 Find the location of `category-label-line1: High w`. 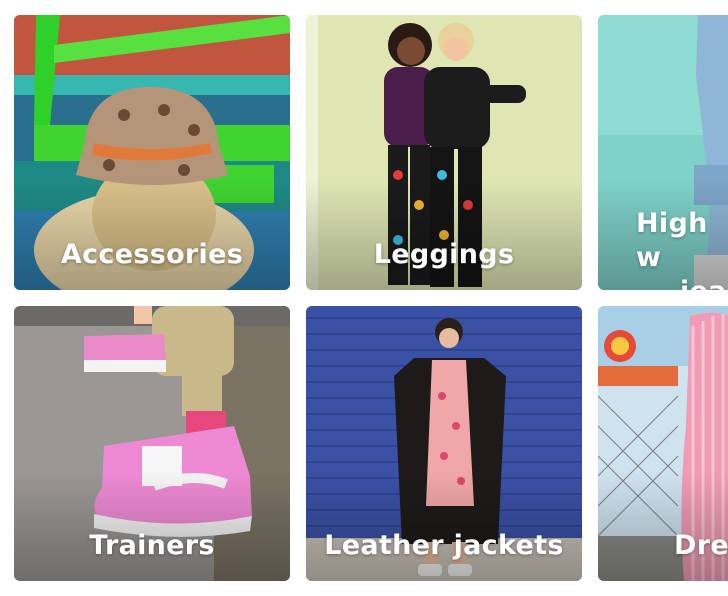

category-label-line1: High w is located at coordinates (672, 240).